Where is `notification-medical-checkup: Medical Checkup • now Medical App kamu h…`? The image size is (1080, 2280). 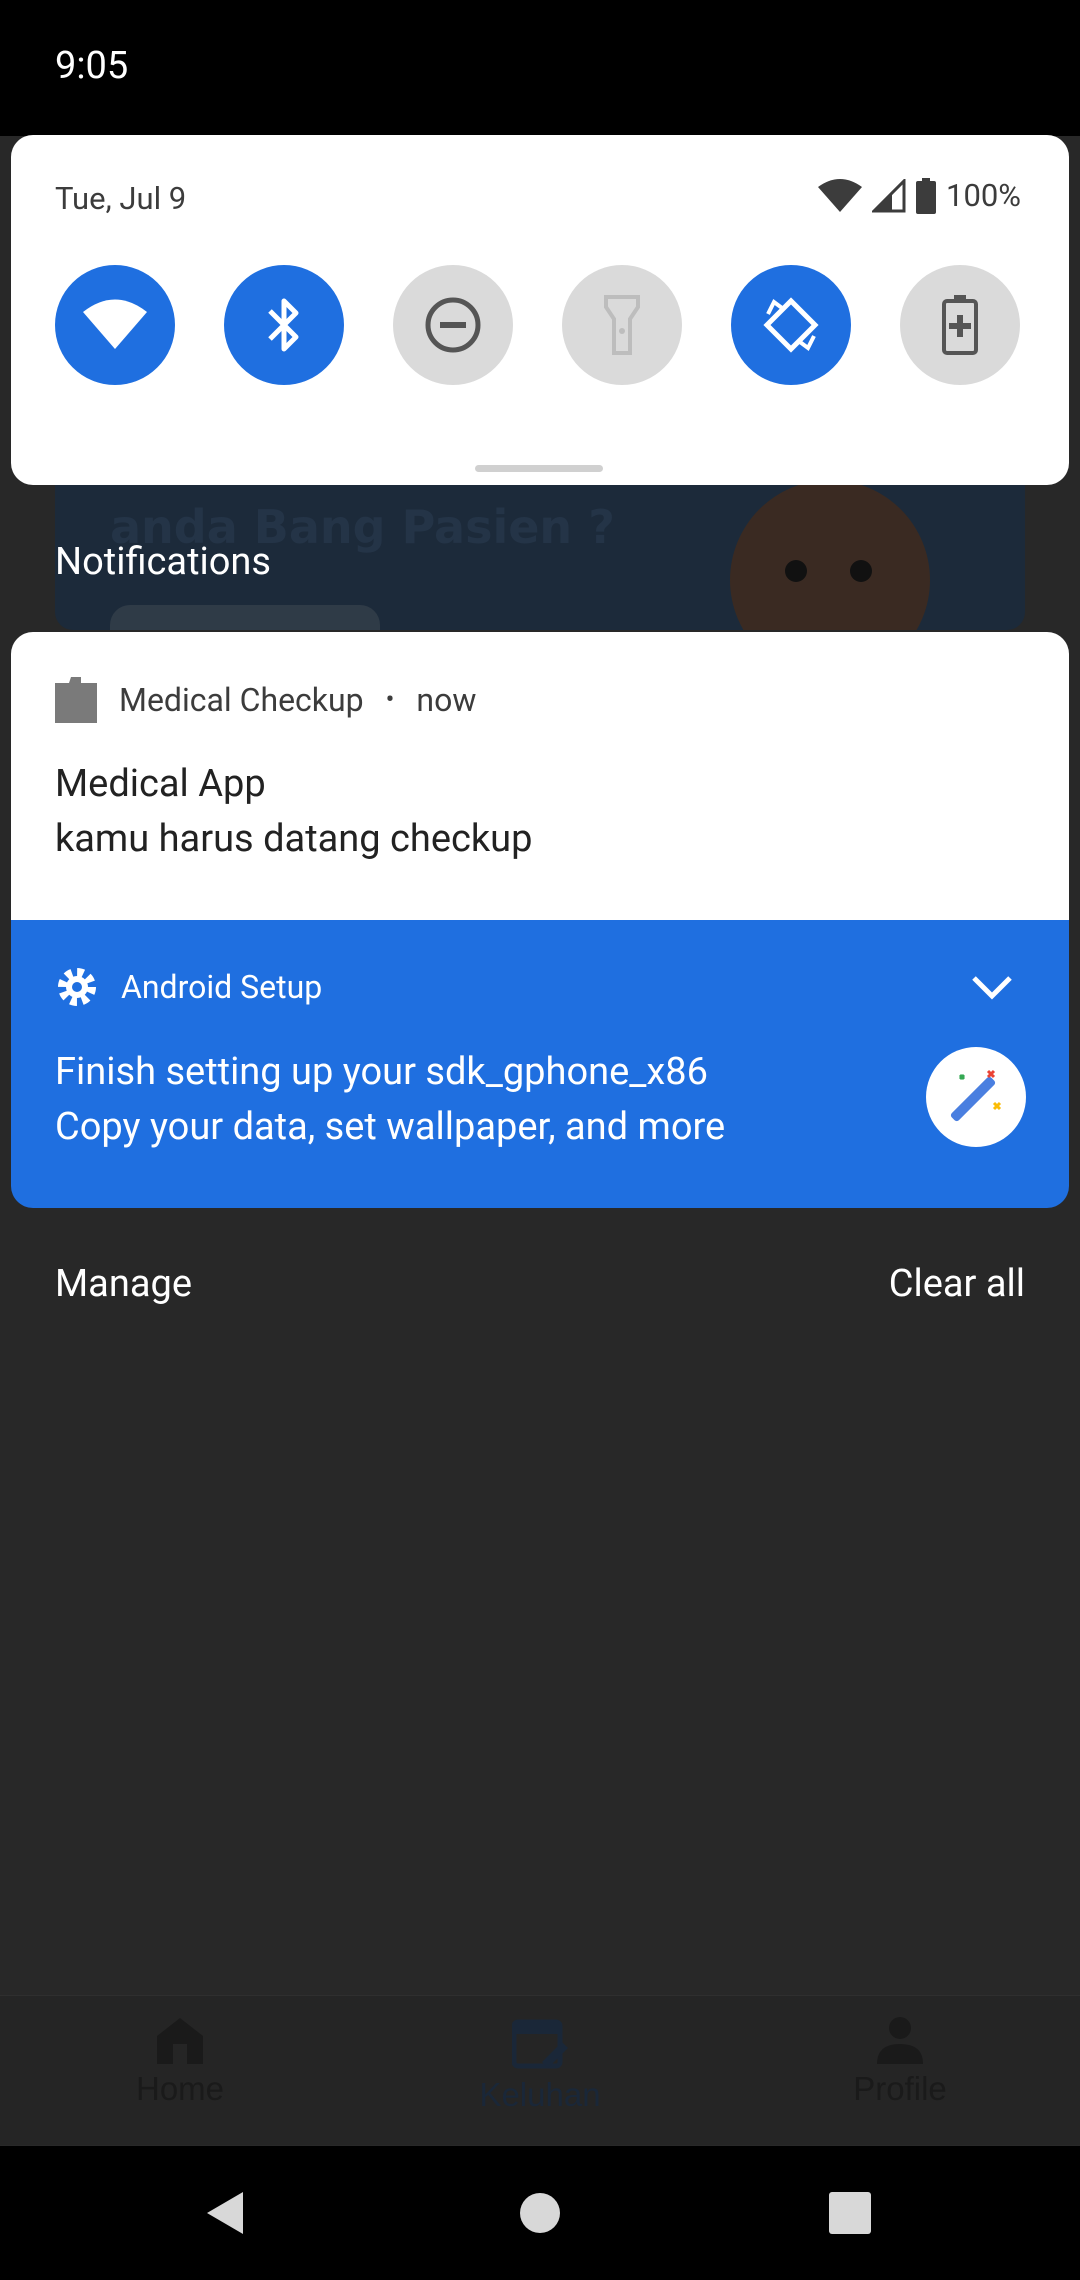 notification-medical-checkup: Medical Checkup • now Medical App kamu h… is located at coordinates (540, 776).